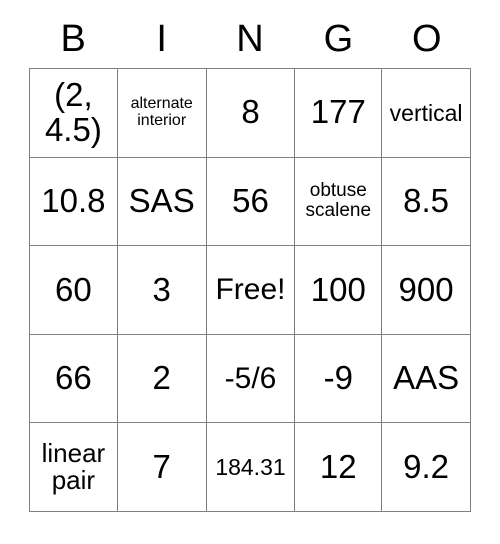 Image resolution: width=500 pixels, height=544 pixels. I want to click on bingo-cell-text: AAS, so click(426, 378).